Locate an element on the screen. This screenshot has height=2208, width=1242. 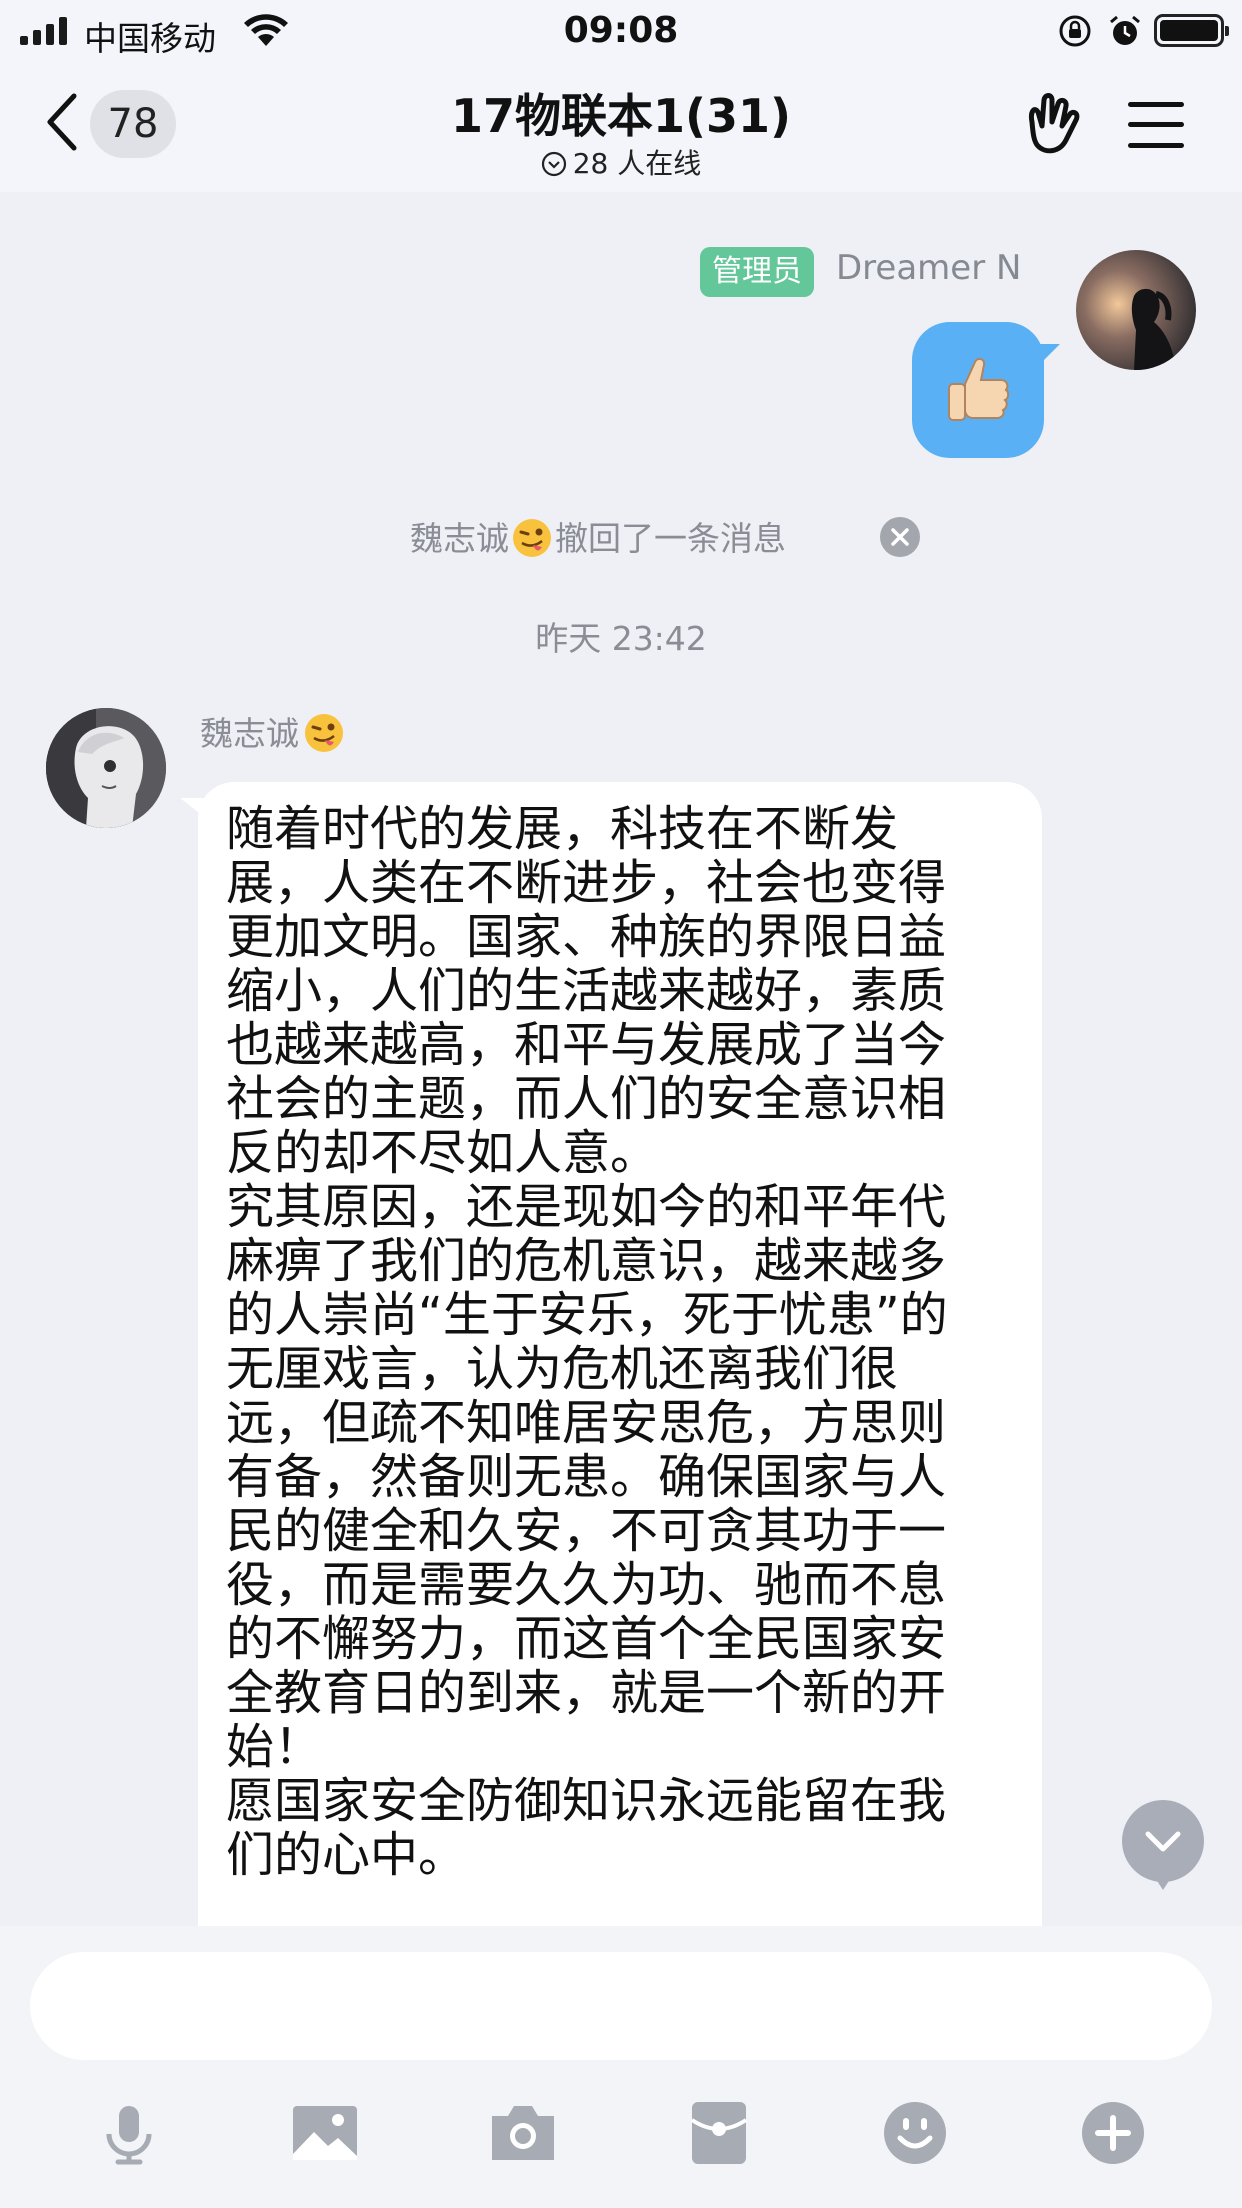
recall-text: 撤回了一条消息 is located at coordinates (670, 538).